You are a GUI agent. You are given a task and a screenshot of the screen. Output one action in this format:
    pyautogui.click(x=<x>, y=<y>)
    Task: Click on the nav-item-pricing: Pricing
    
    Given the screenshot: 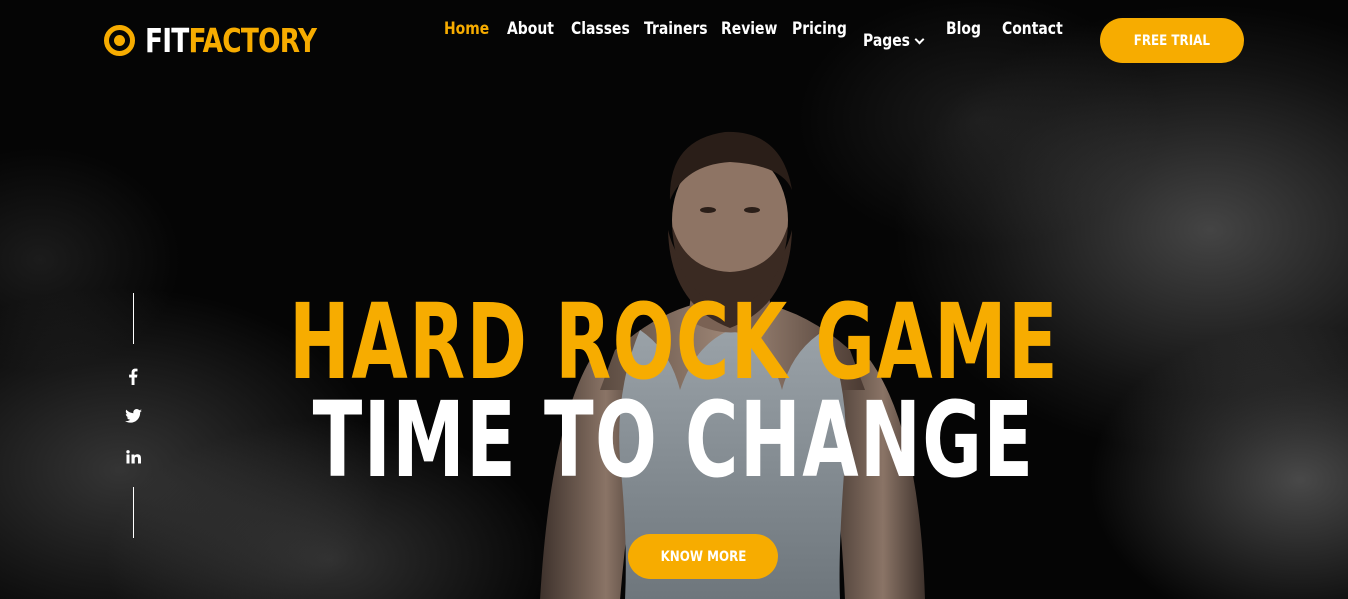 What is the action you would take?
    pyautogui.click(x=819, y=29)
    